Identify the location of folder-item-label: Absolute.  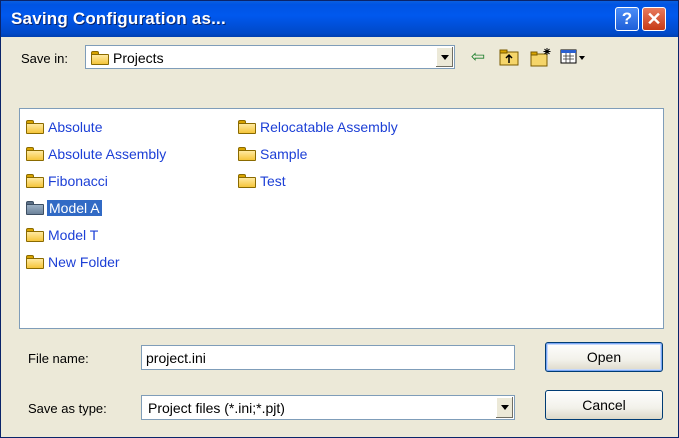
(75, 127).